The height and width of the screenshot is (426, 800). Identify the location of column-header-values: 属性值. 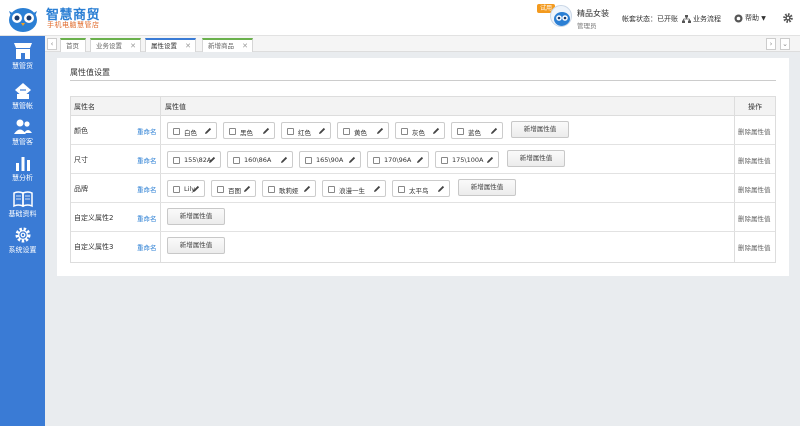
(175, 107).